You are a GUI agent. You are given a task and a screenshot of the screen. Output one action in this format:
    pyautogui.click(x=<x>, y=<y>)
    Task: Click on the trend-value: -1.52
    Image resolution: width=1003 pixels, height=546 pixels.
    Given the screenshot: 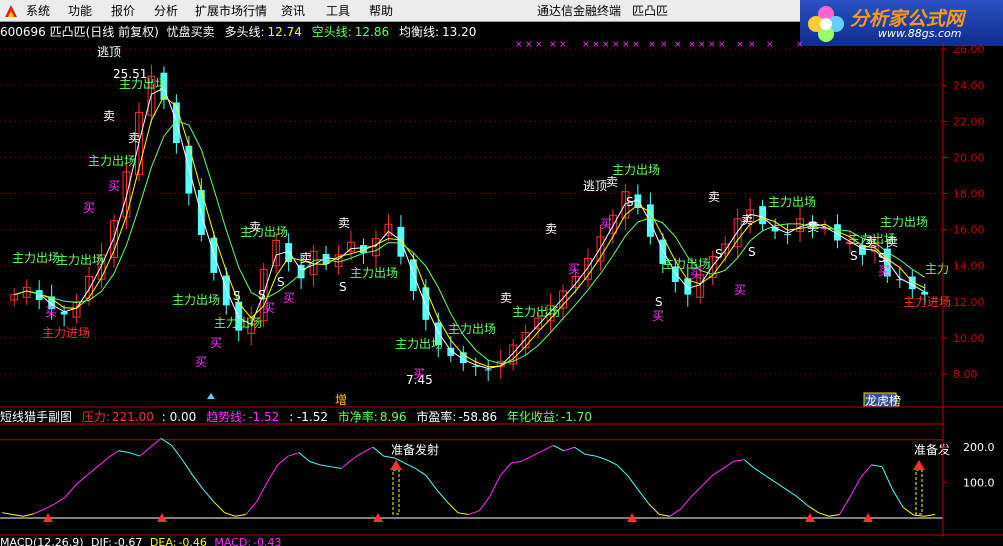 What is the action you would take?
    pyautogui.click(x=264, y=417)
    